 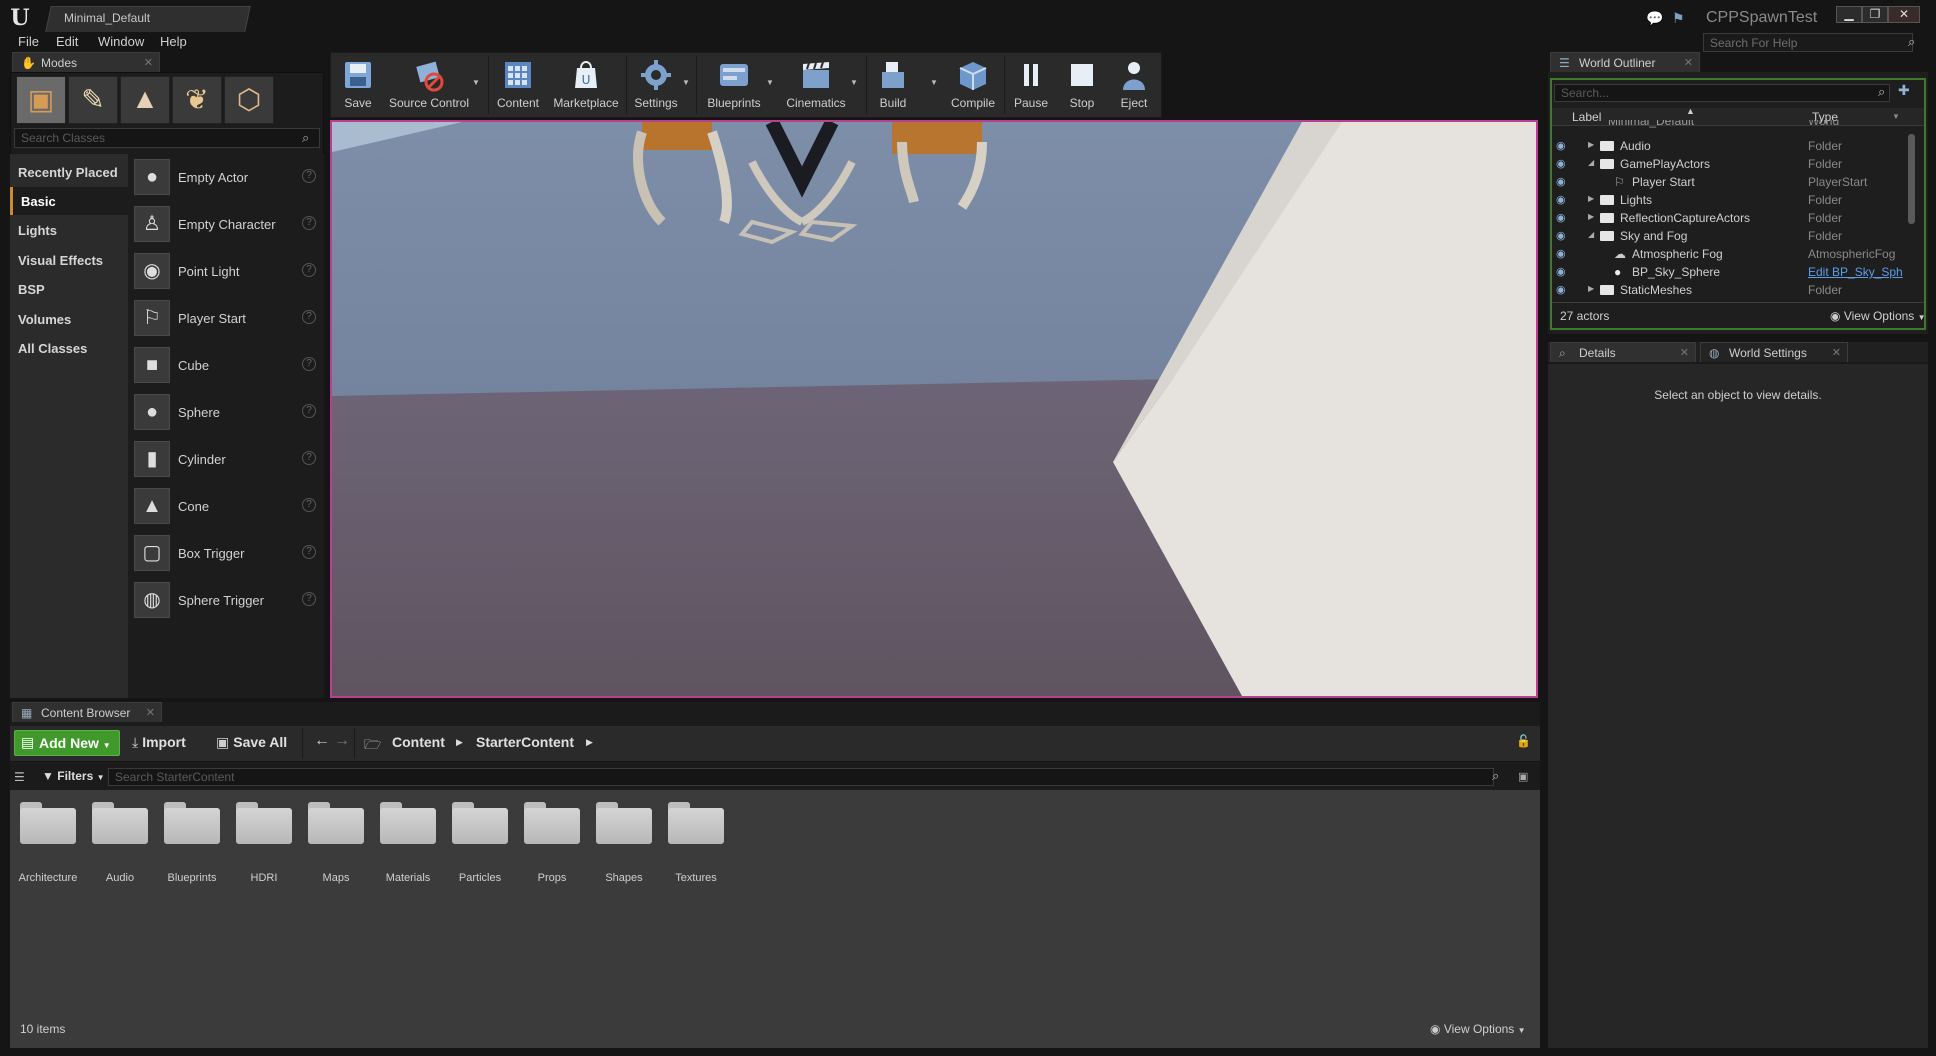 I want to click on place-mode-button: ▣, so click(x=41, y=100).